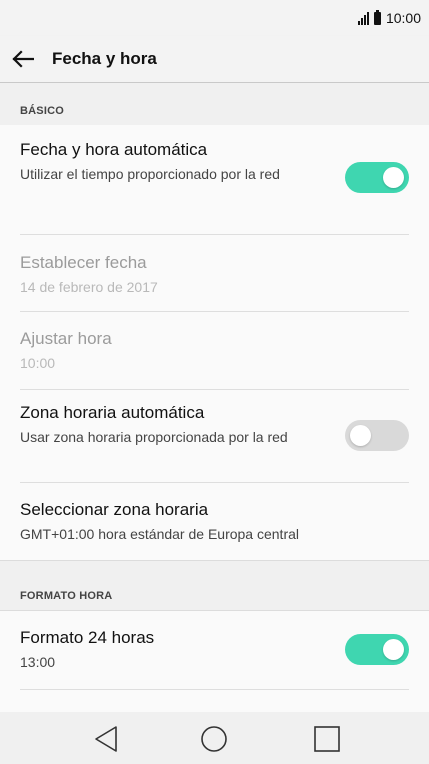 Image resolution: width=429 pixels, height=764 pixels. Describe the element at coordinates (377, 177) in the screenshot. I see `auto-datetime-toggle` at that location.